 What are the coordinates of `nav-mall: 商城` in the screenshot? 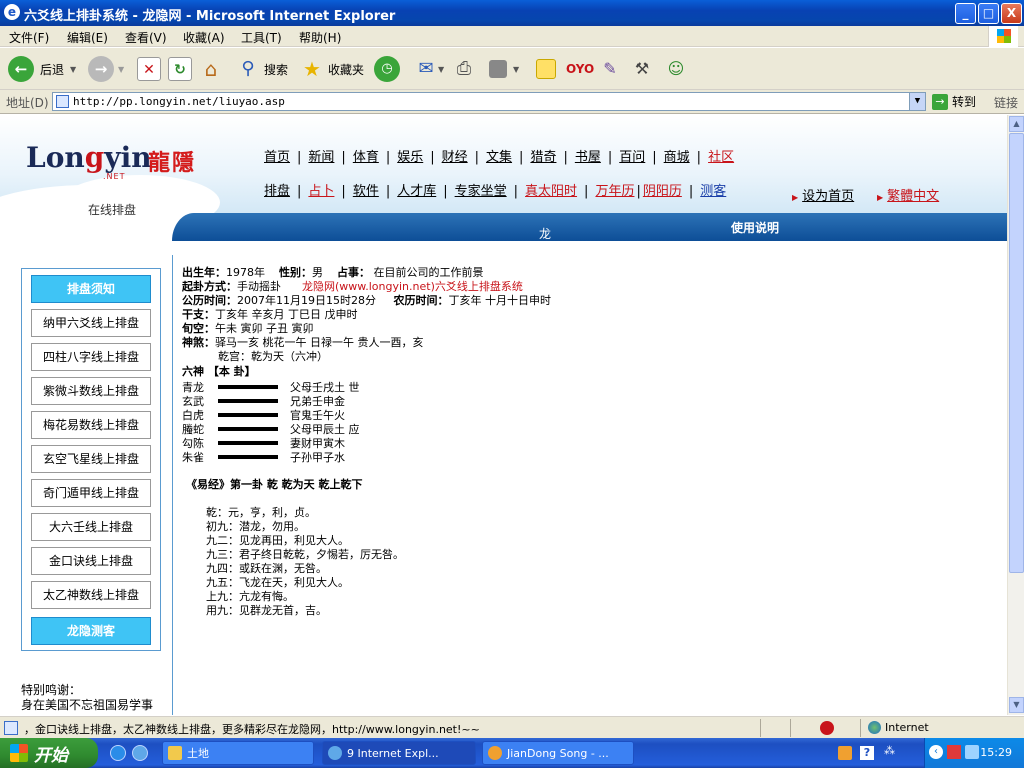 It's located at (677, 157).